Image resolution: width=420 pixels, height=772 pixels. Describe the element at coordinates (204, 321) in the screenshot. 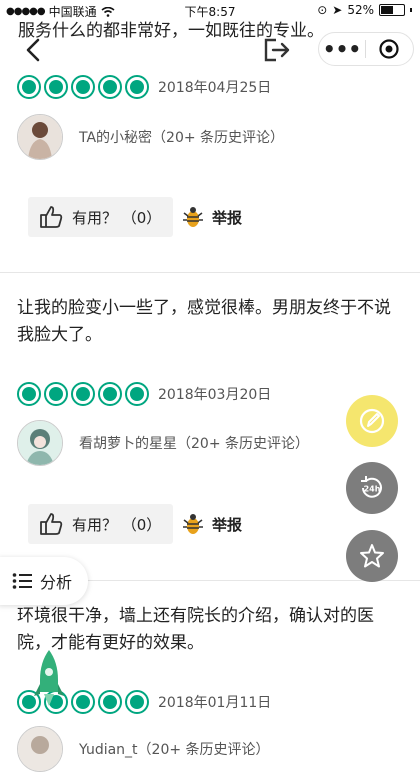

I see `review-text: 让我的脸变小一些了，感觉很棒。男朋友终于不说我脸大了。` at that location.